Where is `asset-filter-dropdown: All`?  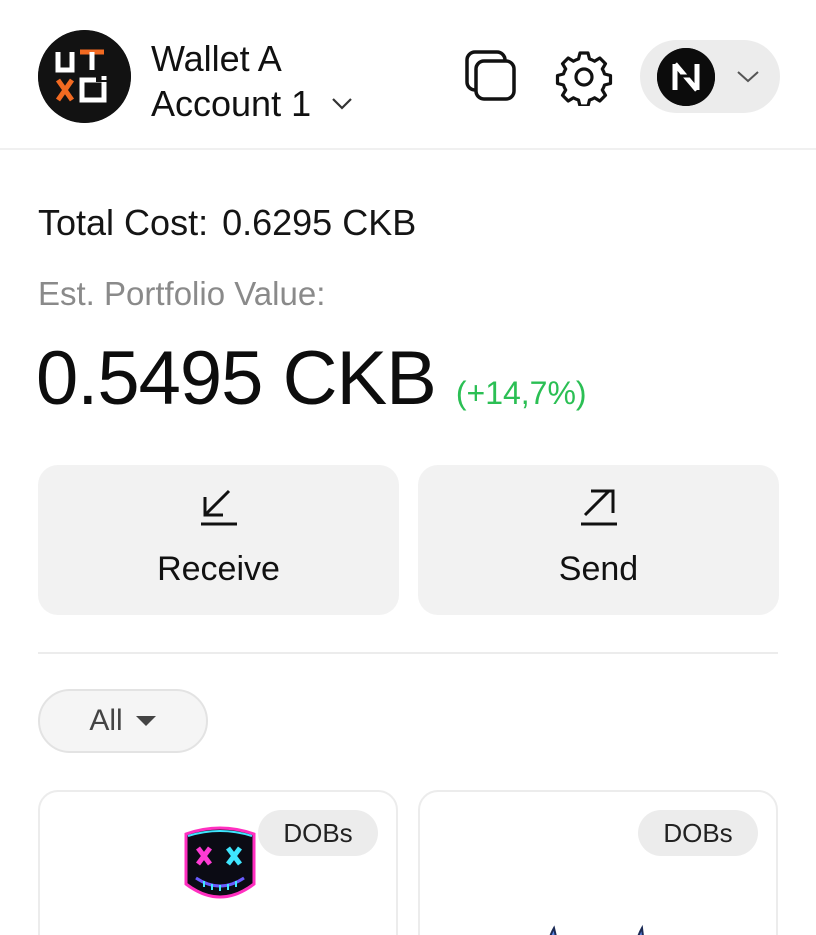 asset-filter-dropdown: All is located at coordinates (123, 721).